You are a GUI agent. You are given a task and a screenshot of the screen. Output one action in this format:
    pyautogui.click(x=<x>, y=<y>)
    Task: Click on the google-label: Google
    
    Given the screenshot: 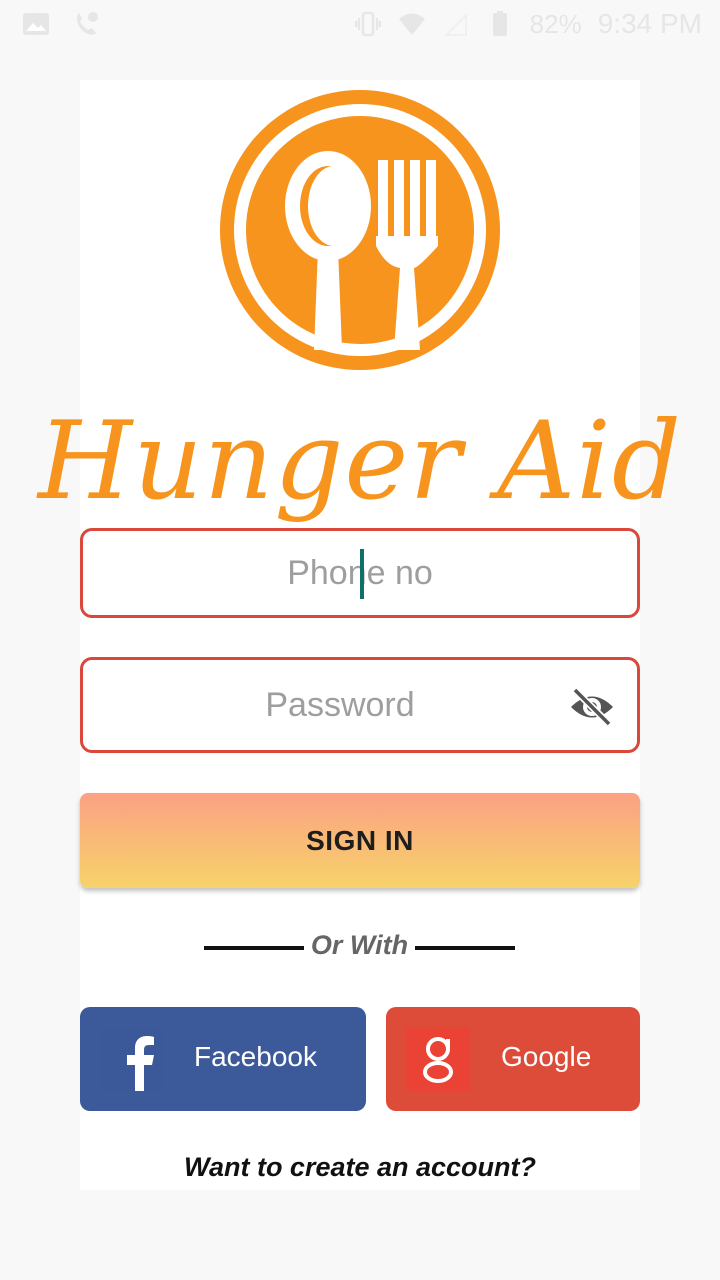 What is the action you would take?
    pyautogui.click(x=546, y=1056)
    